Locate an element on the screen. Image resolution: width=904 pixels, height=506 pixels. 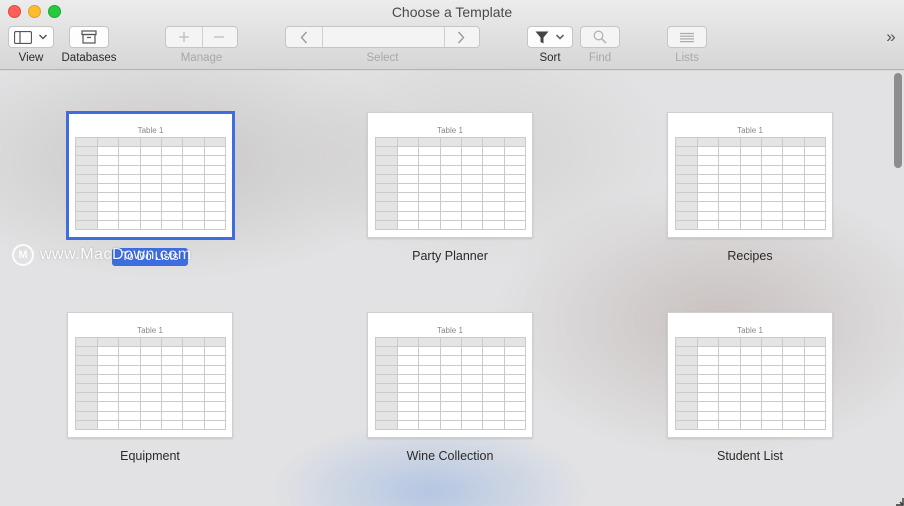
archive-box-icon is located at coordinates (89, 37).